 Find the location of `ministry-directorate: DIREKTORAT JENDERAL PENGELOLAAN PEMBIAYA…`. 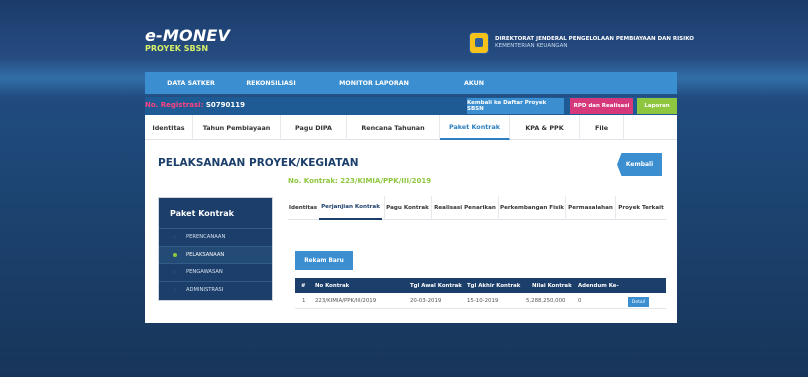

ministry-directorate: DIREKTORAT JENDERAL PENGELOLAAN PEMBIAYA… is located at coordinates (594, 39).